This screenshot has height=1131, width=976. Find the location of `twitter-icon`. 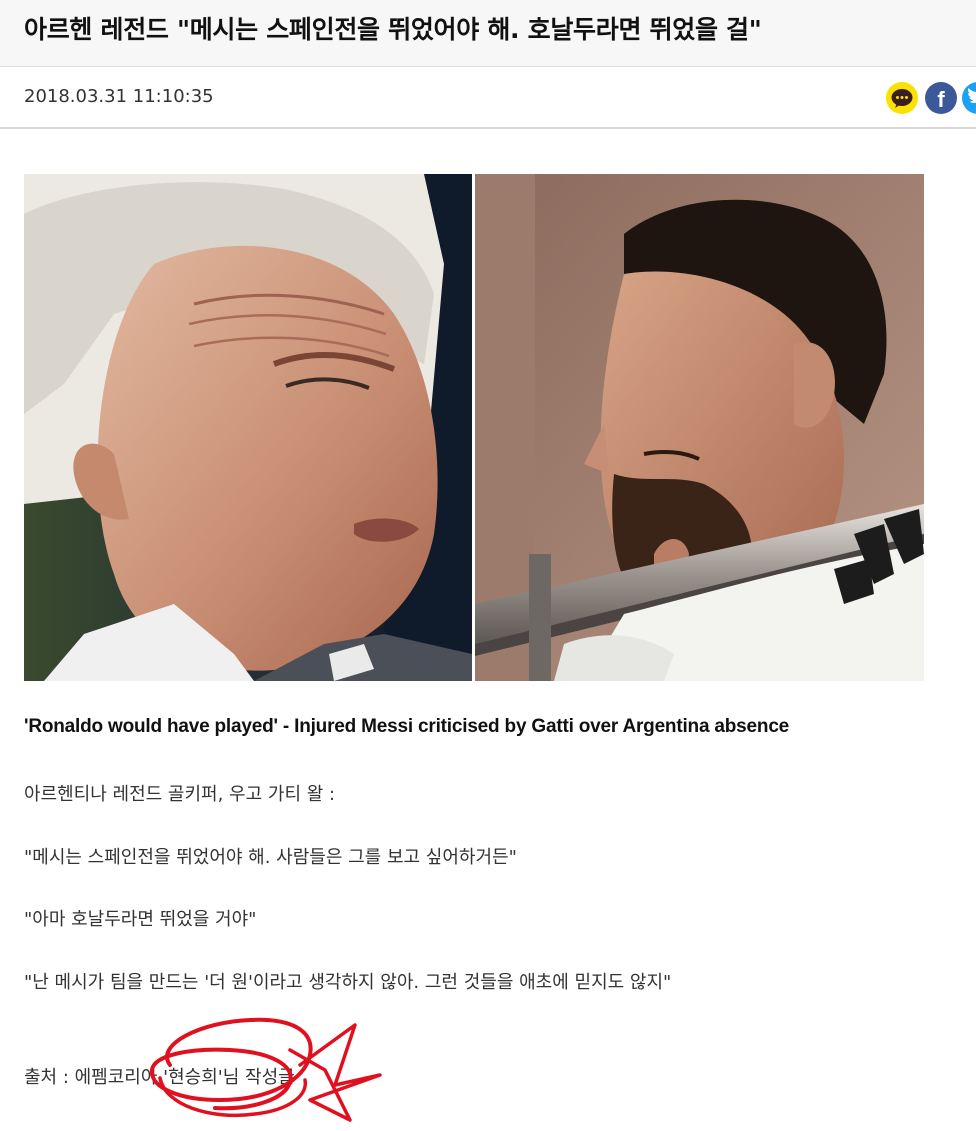

twitter-icon is located at coordinates (972, 95).